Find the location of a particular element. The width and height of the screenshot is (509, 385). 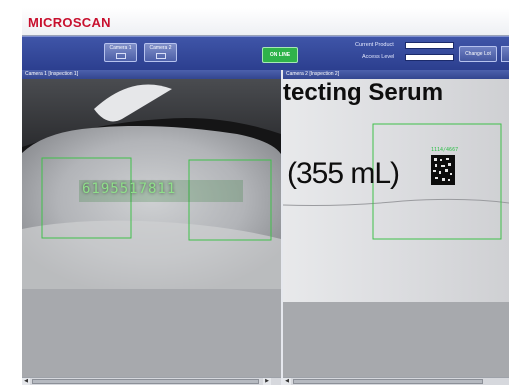

camera-2-scrollbar: ◀ is located at coordinates (396, 381).